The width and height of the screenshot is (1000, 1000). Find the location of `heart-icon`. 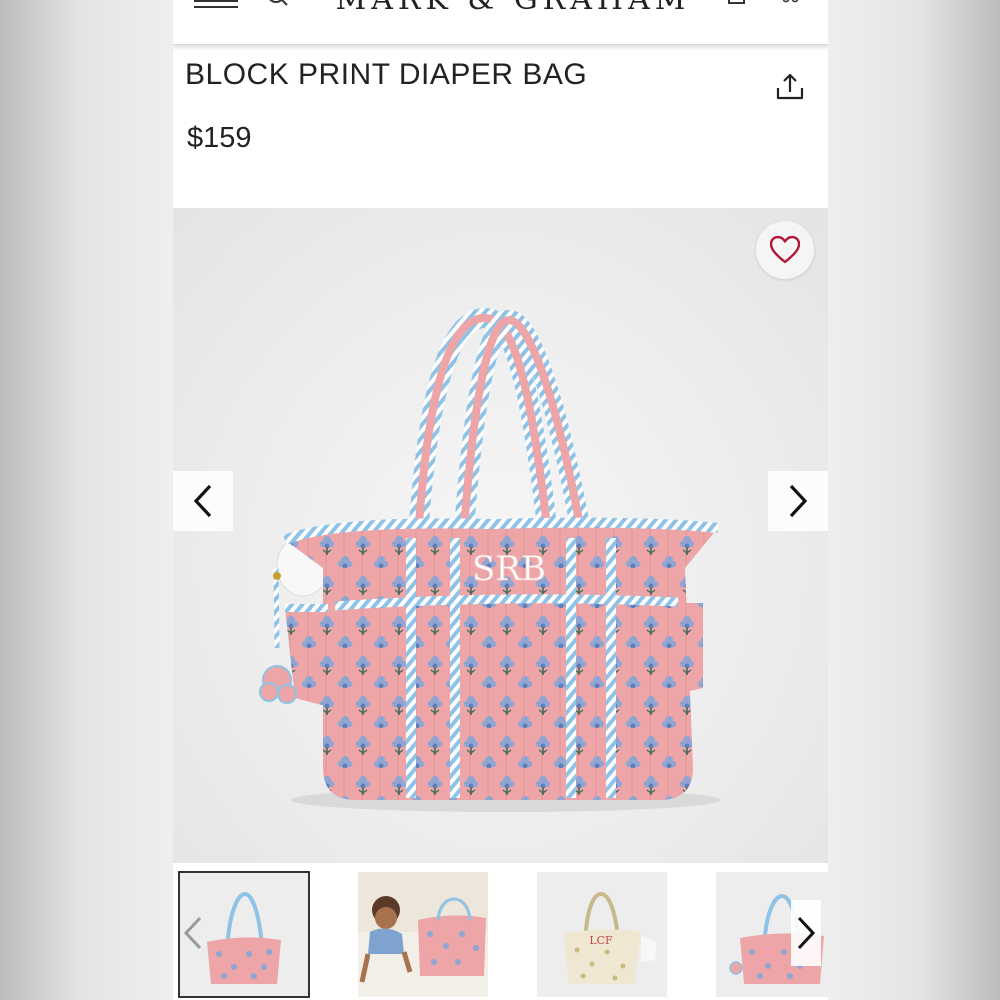

heart-icon is located at coordinates (785, 250).